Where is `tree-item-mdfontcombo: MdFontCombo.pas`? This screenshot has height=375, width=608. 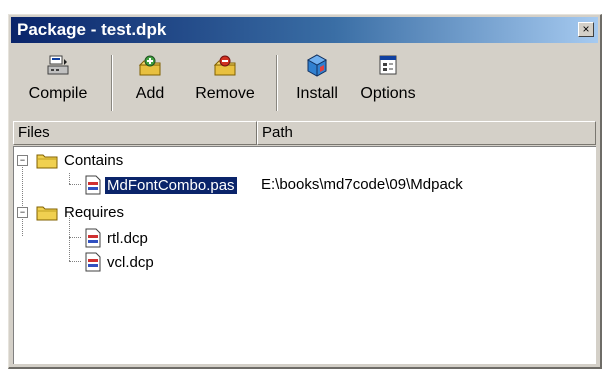 tree-item-mdfontcombo: MdFontCombo.pas is located at coordinates (160, 185).